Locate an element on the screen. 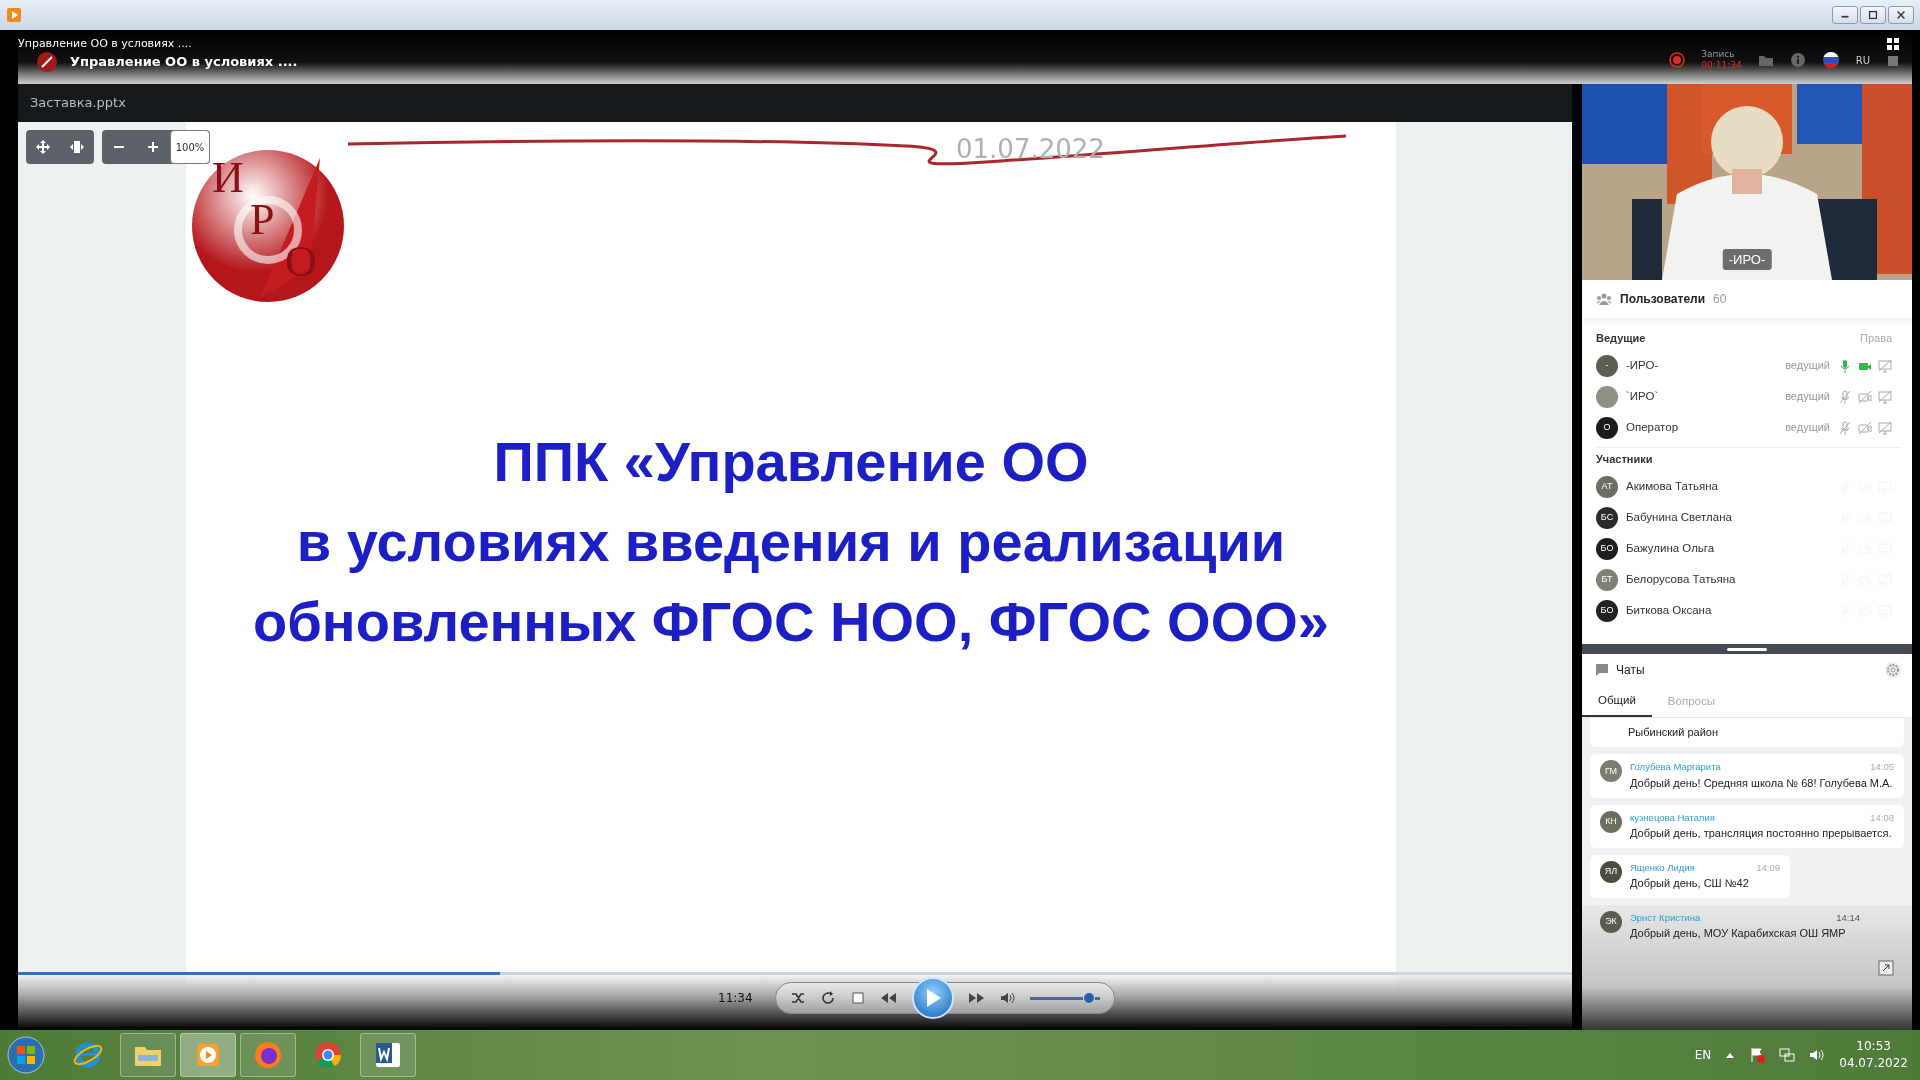 This screenshot has width=1920, height=1080. expand-icon is located at coordinates (1886, 967).